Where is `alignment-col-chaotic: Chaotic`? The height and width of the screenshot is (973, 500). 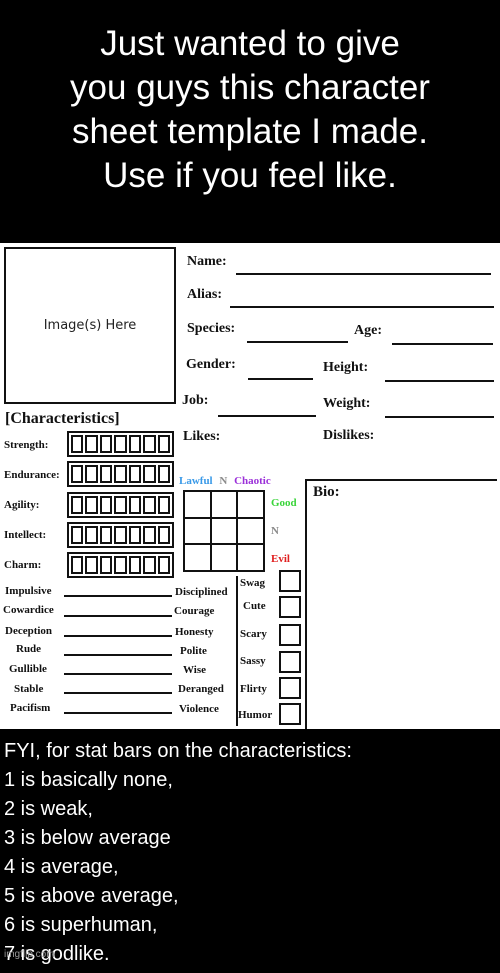
alignment-col-chaotic: Chaotic is located at coordinates (252, 481).